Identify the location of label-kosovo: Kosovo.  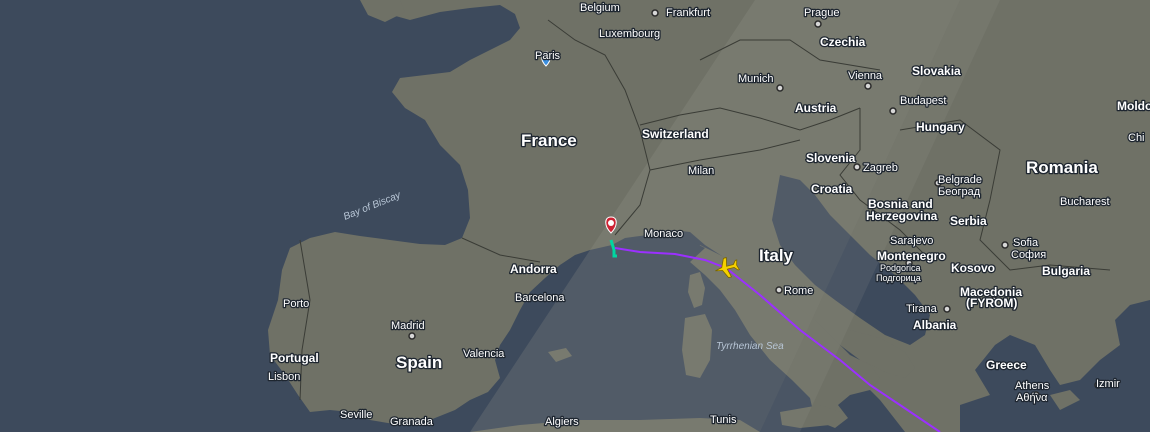
(973, 268).